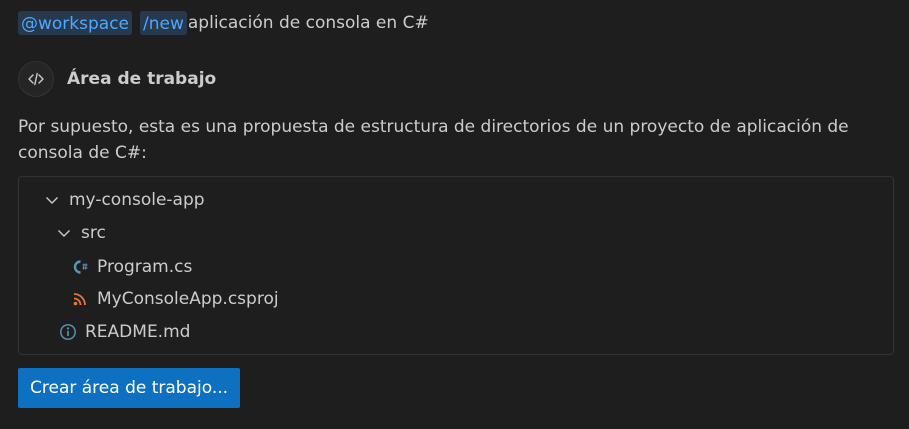  I want to click on code-icon, so click(36, 79).